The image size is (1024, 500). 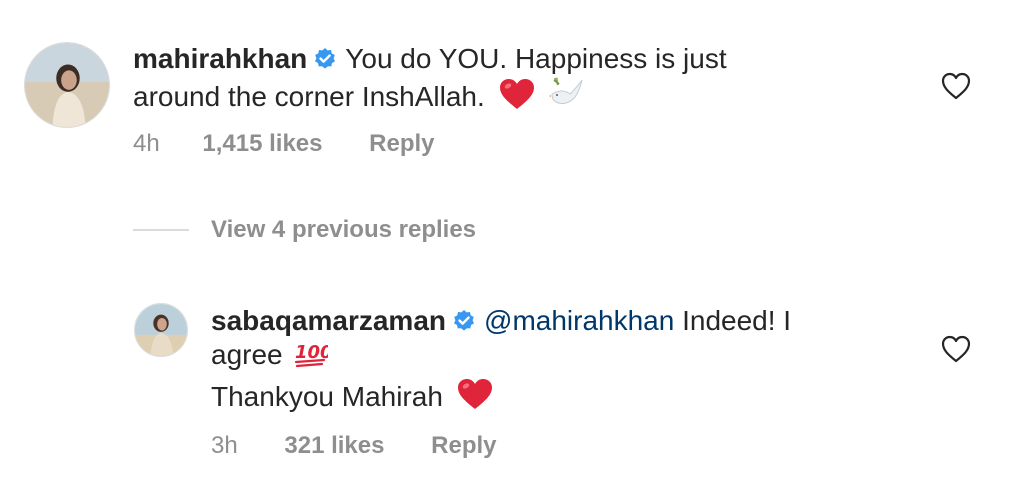 What do you see at coordinates (224, 445) in the screenshot?
I see `timestamp: 3h` at bounding box center [224, 445].